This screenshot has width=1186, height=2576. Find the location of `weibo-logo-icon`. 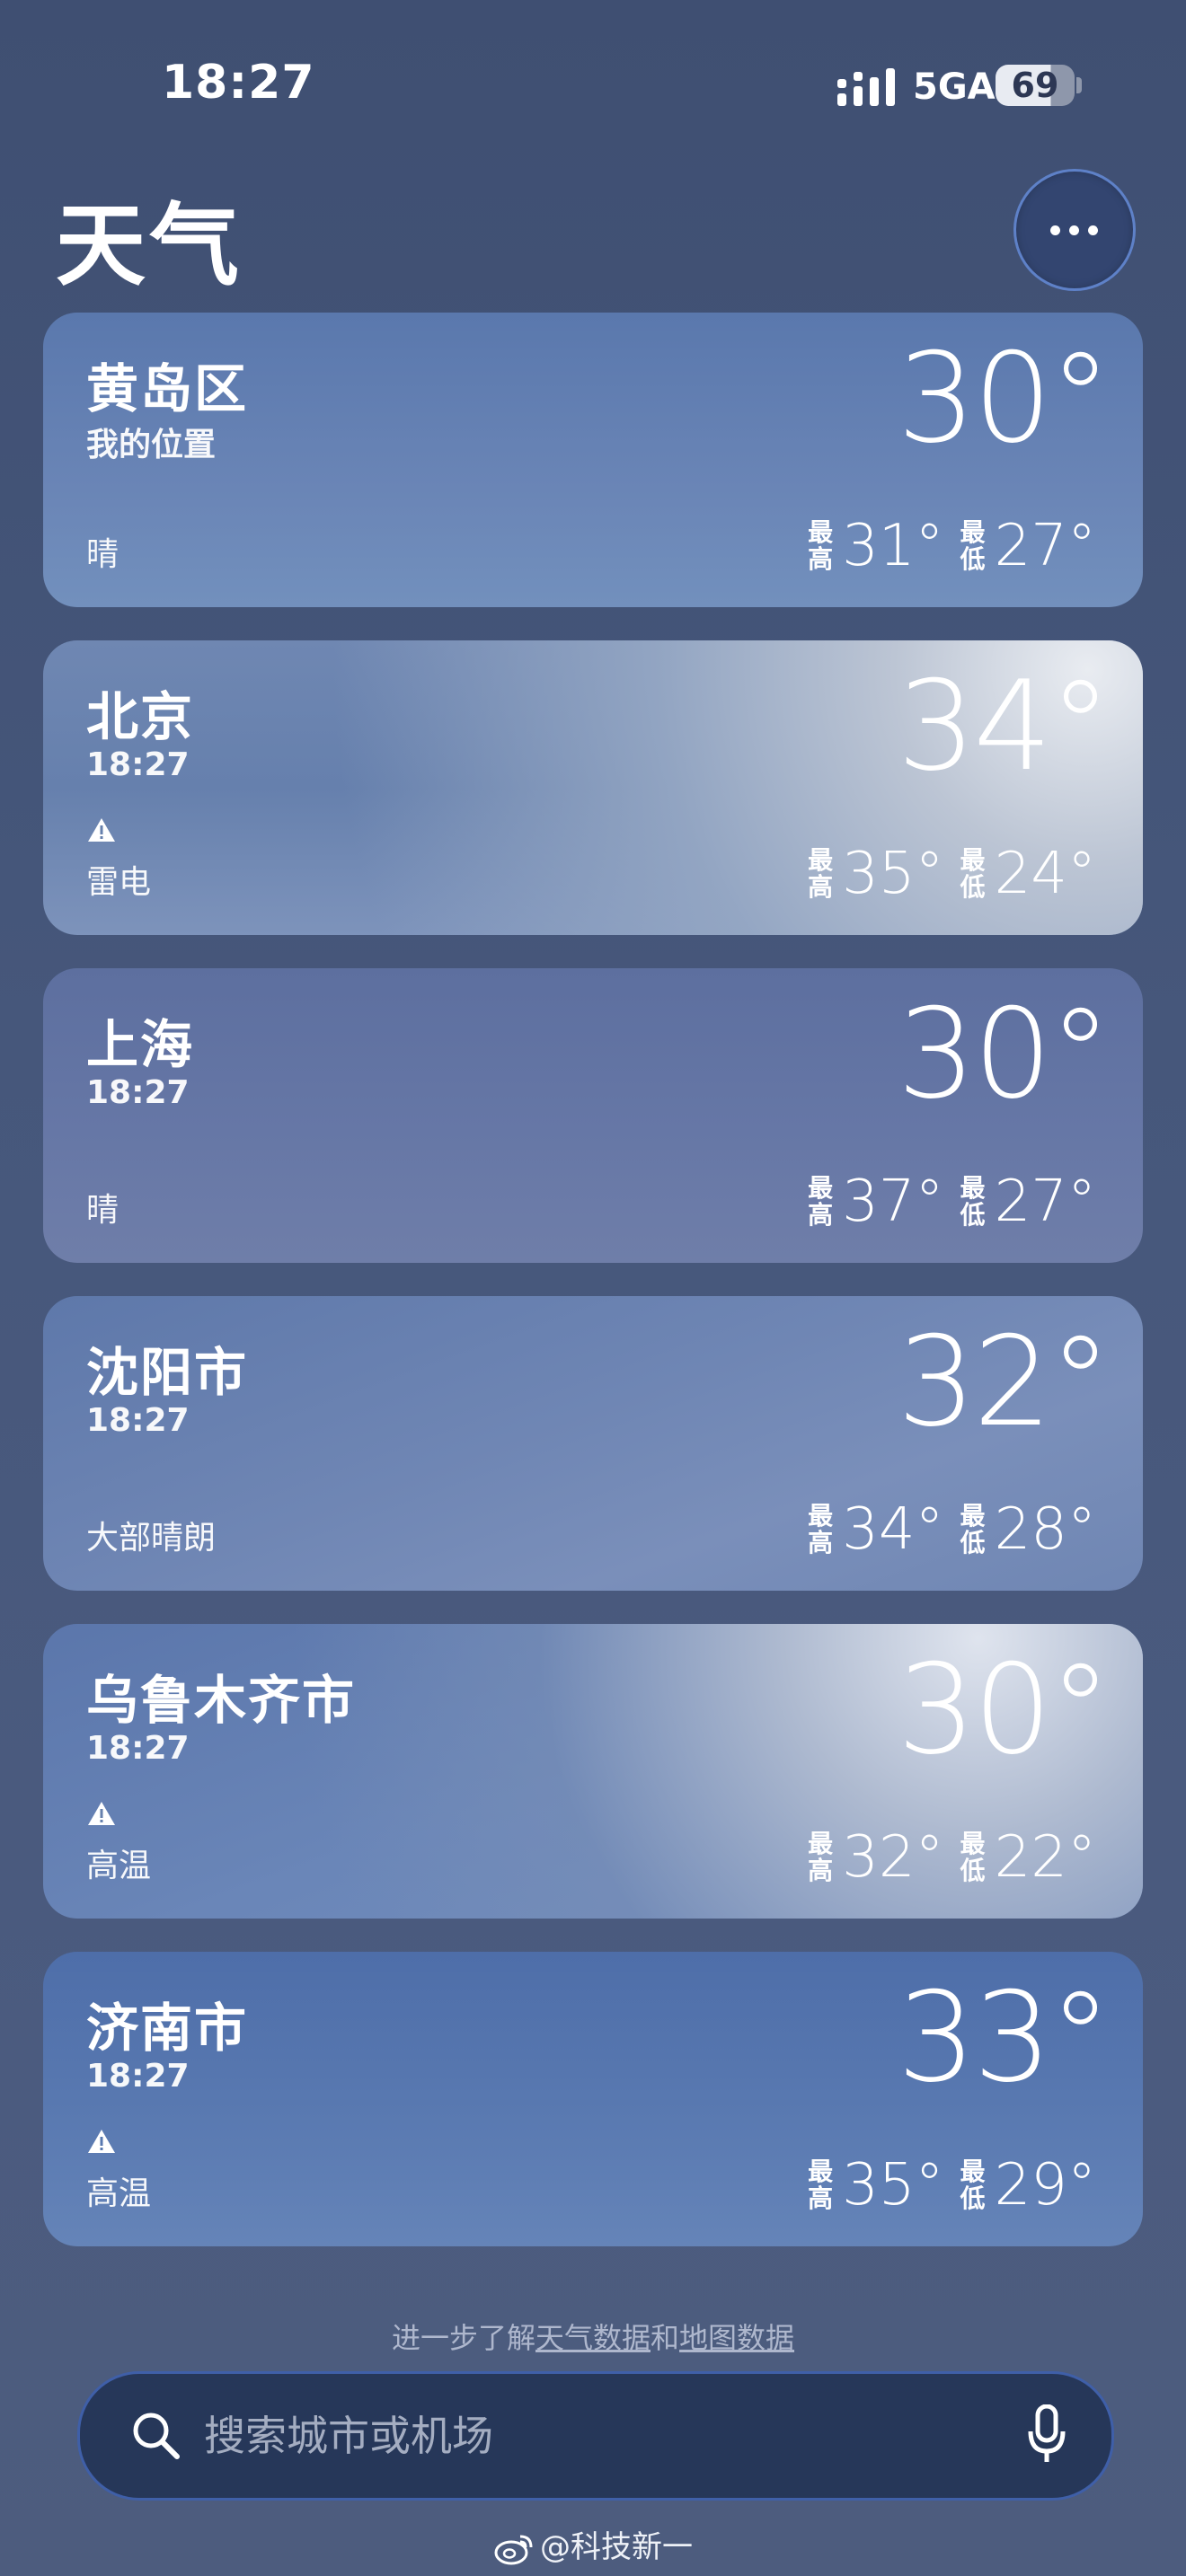

weibo-logo-icon is located at coordinates (513, 2549).